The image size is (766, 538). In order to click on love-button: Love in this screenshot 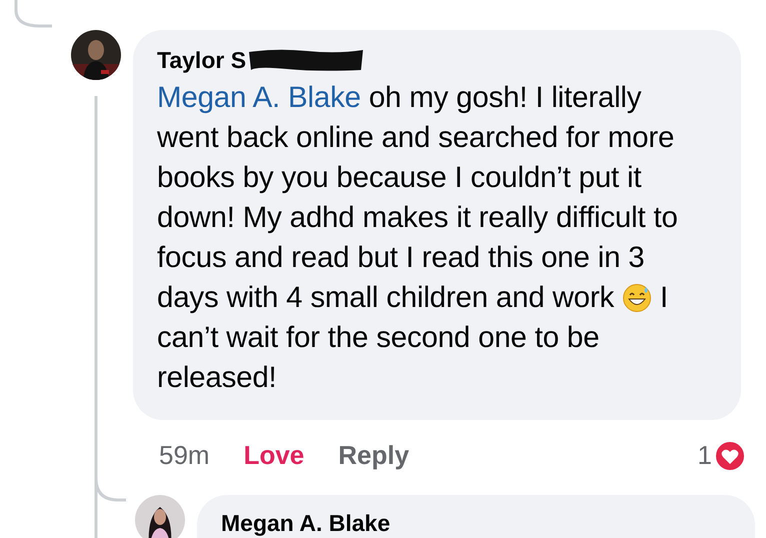, I will do `click(274, 455)`.